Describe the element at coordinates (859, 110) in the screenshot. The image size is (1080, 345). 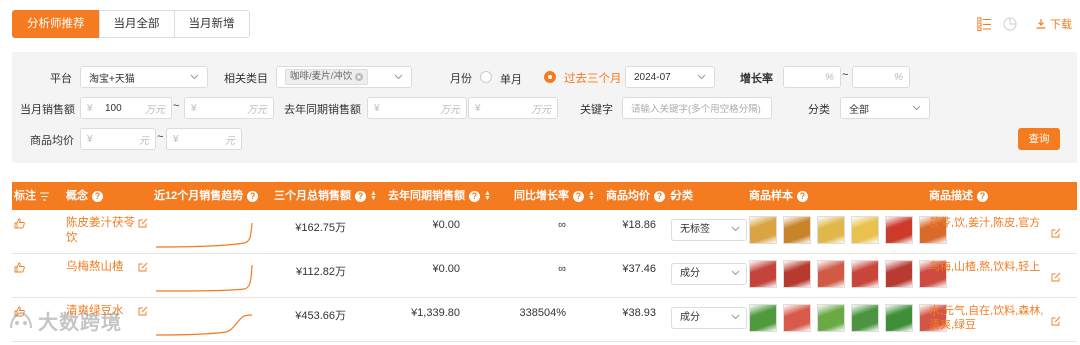
I see `class-value: 全部` at that location.